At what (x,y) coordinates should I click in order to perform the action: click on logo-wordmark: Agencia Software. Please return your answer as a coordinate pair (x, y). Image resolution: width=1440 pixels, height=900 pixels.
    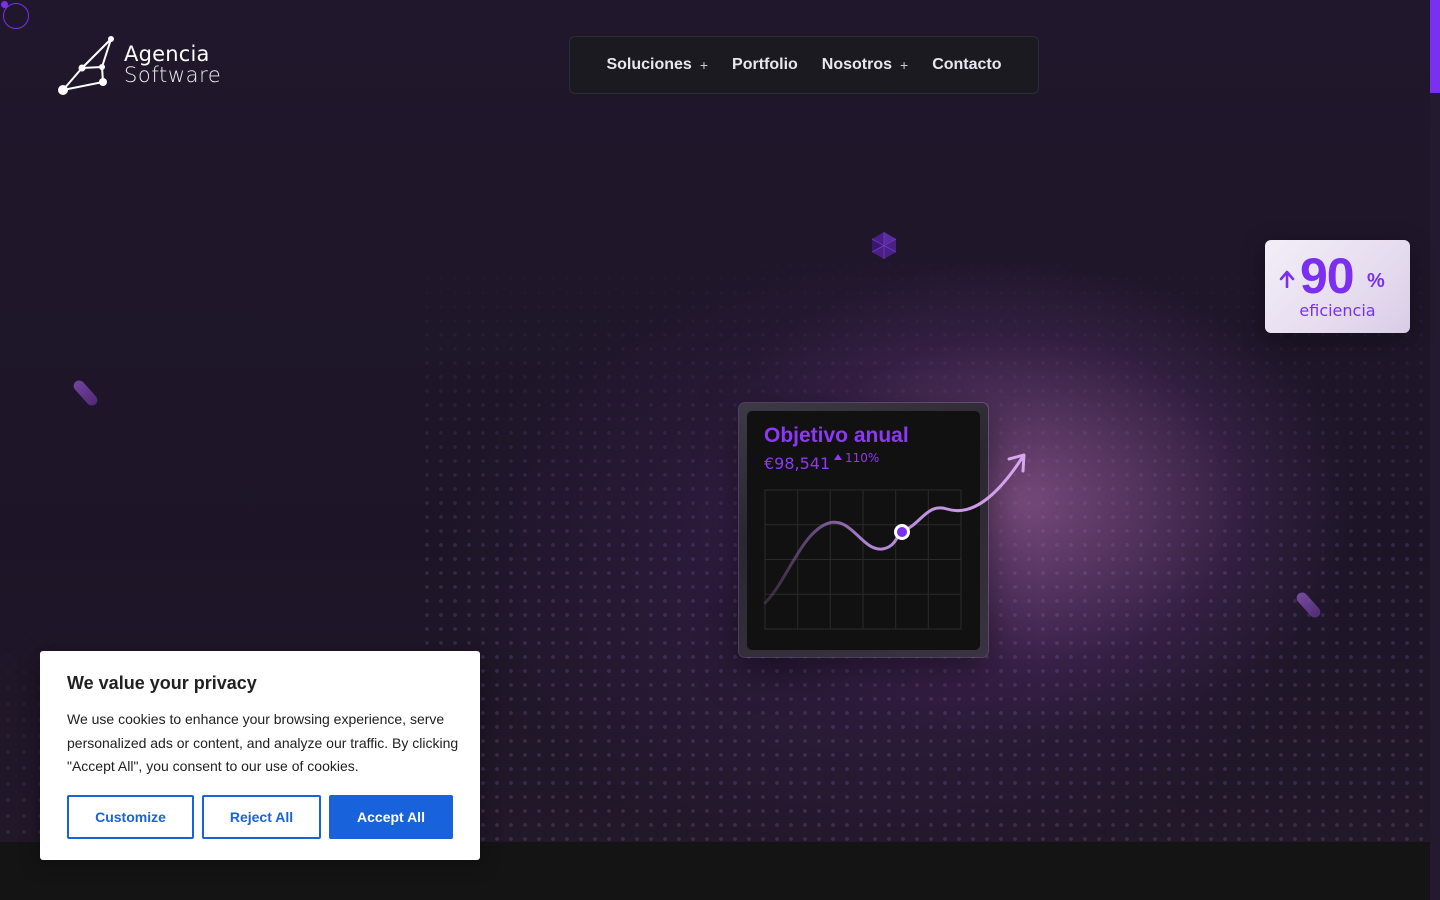
    Looking at the image, I should click on (172, 65).